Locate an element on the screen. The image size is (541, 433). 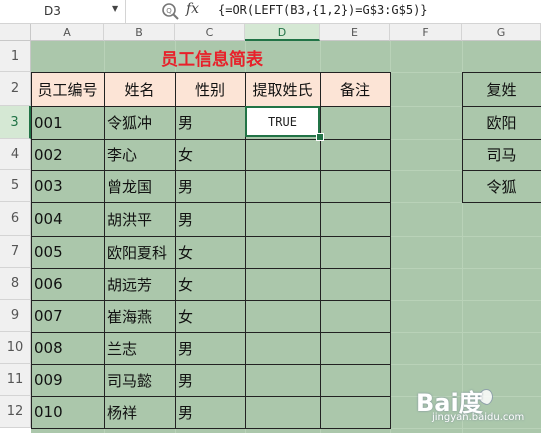
chevron-down-icon: ▼ is located at coordinates (115, 8).